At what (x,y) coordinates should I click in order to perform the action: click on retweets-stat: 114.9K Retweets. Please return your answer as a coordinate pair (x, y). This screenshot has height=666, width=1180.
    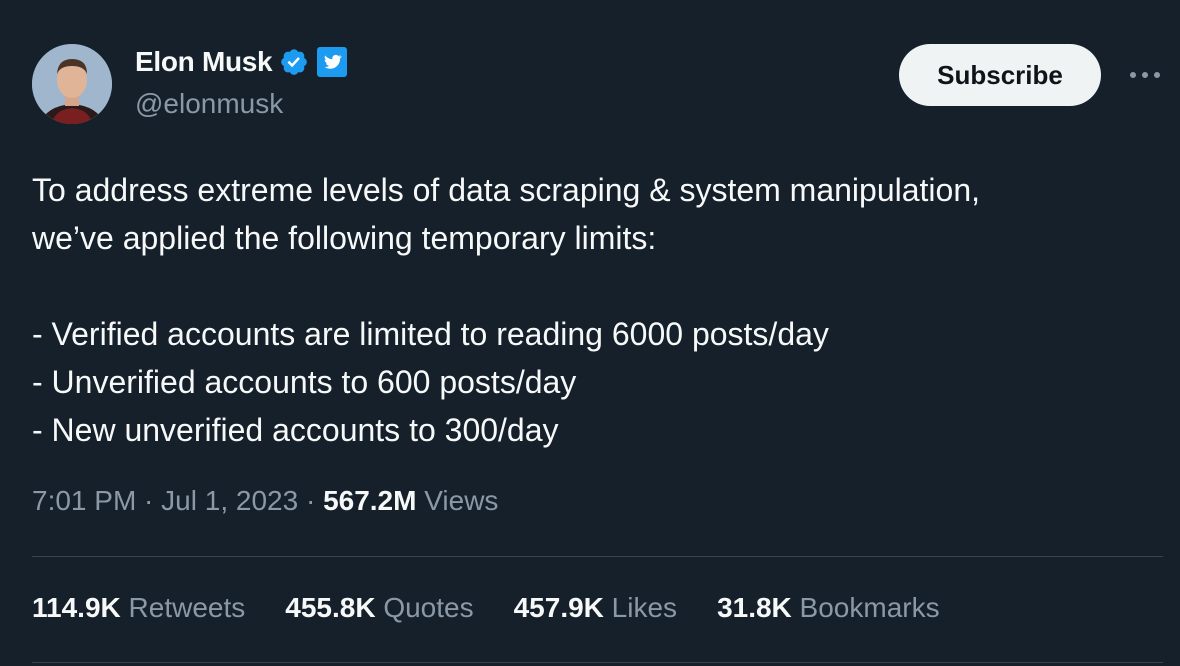
    Looking at the image, I should click on (138, 608).